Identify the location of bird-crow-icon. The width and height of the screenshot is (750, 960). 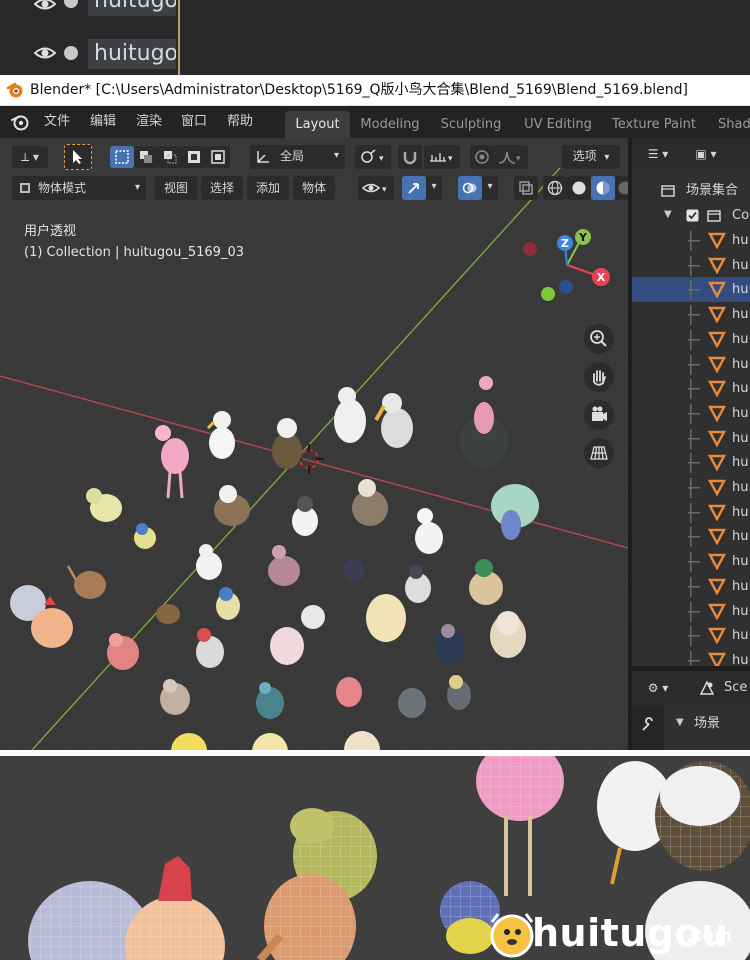
(418, 584).